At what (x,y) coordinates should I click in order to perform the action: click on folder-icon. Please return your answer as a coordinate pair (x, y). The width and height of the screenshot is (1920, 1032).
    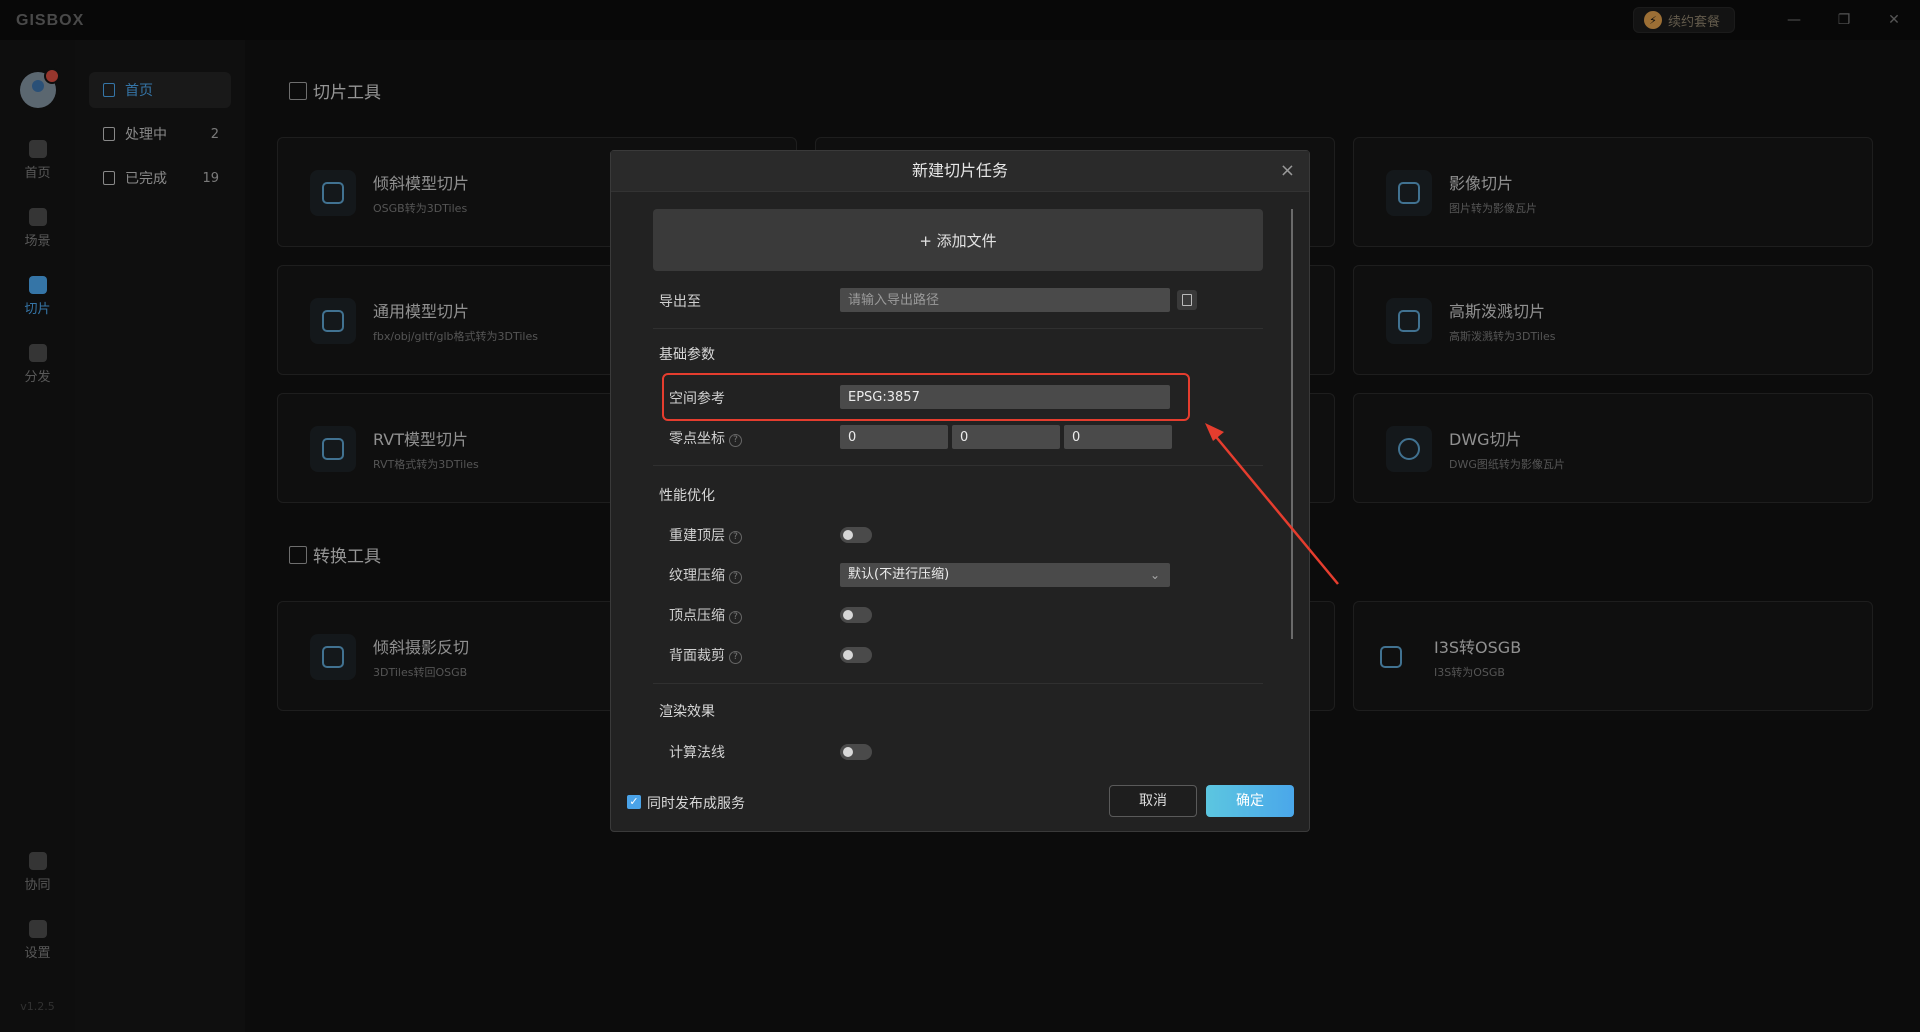
    Looking at the image, I should click on (1187, 300).